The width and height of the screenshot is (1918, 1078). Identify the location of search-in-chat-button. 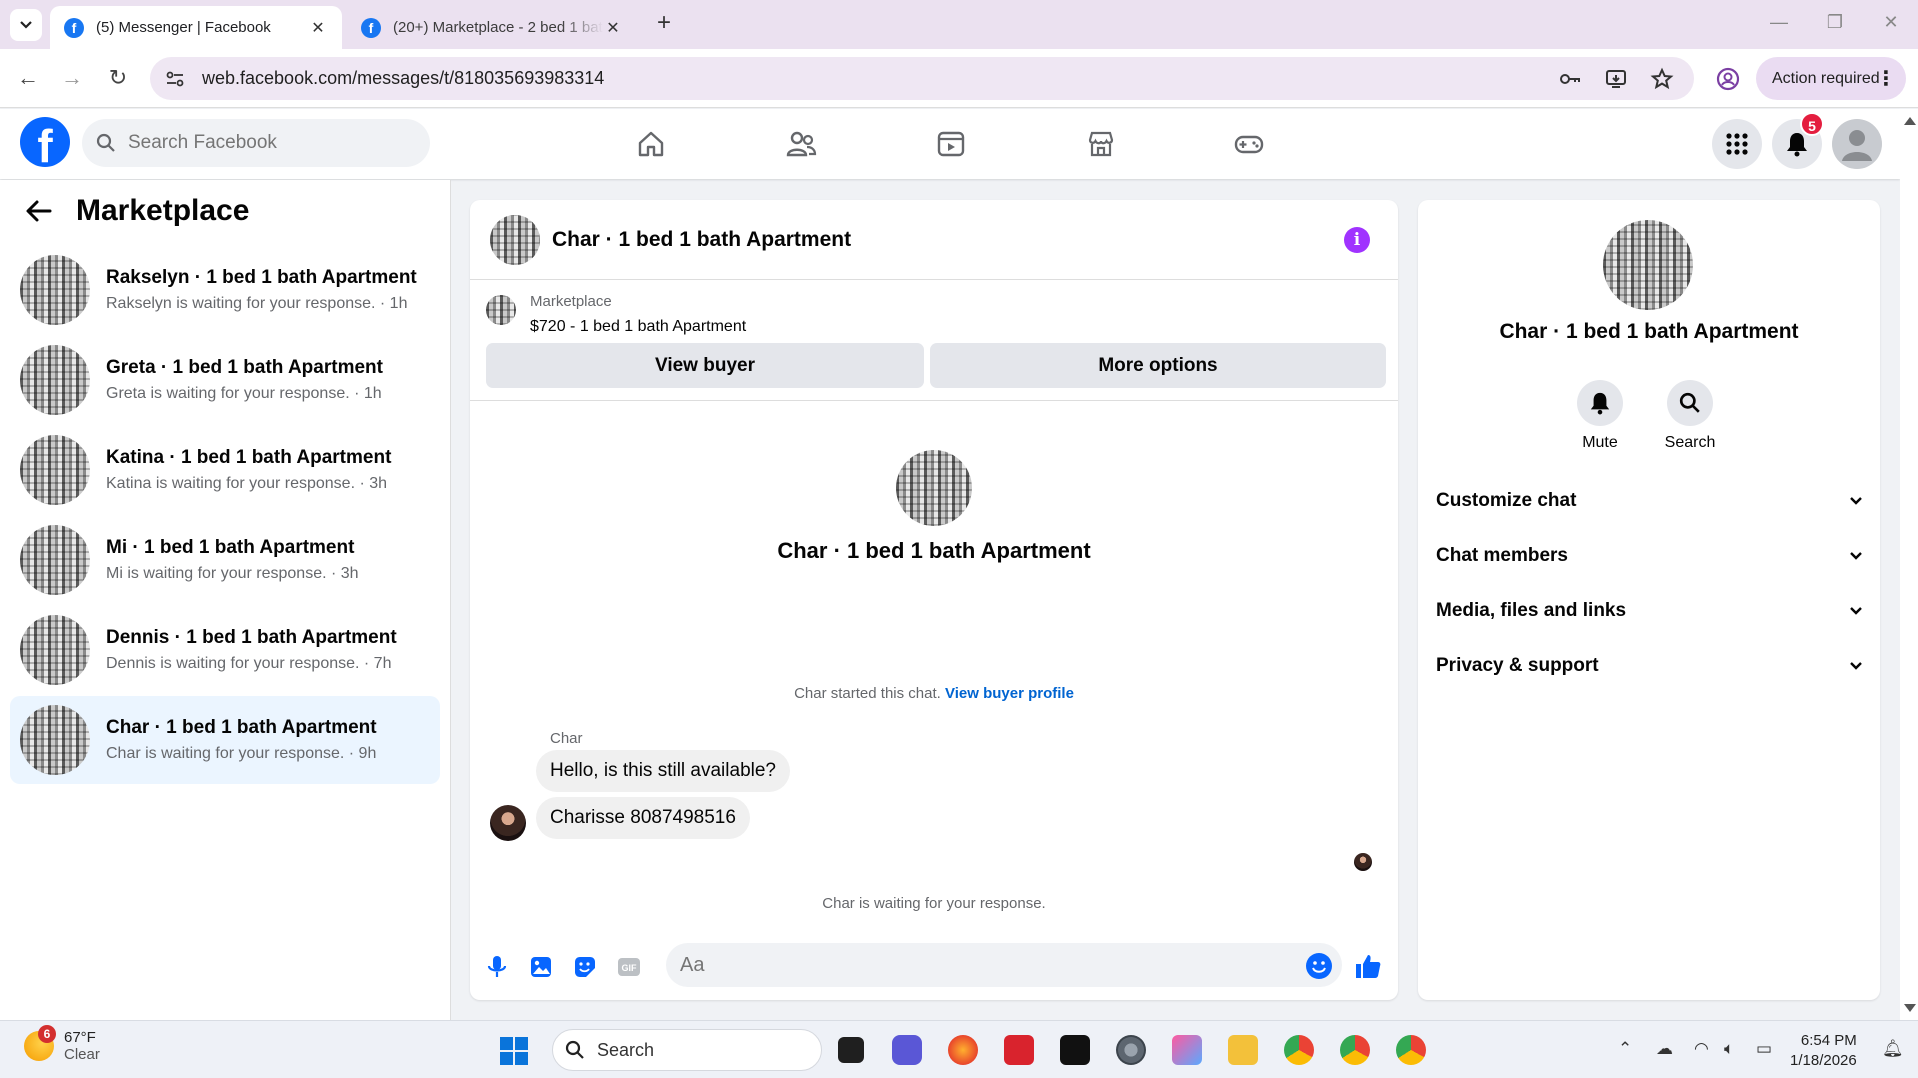
(1690, 403).